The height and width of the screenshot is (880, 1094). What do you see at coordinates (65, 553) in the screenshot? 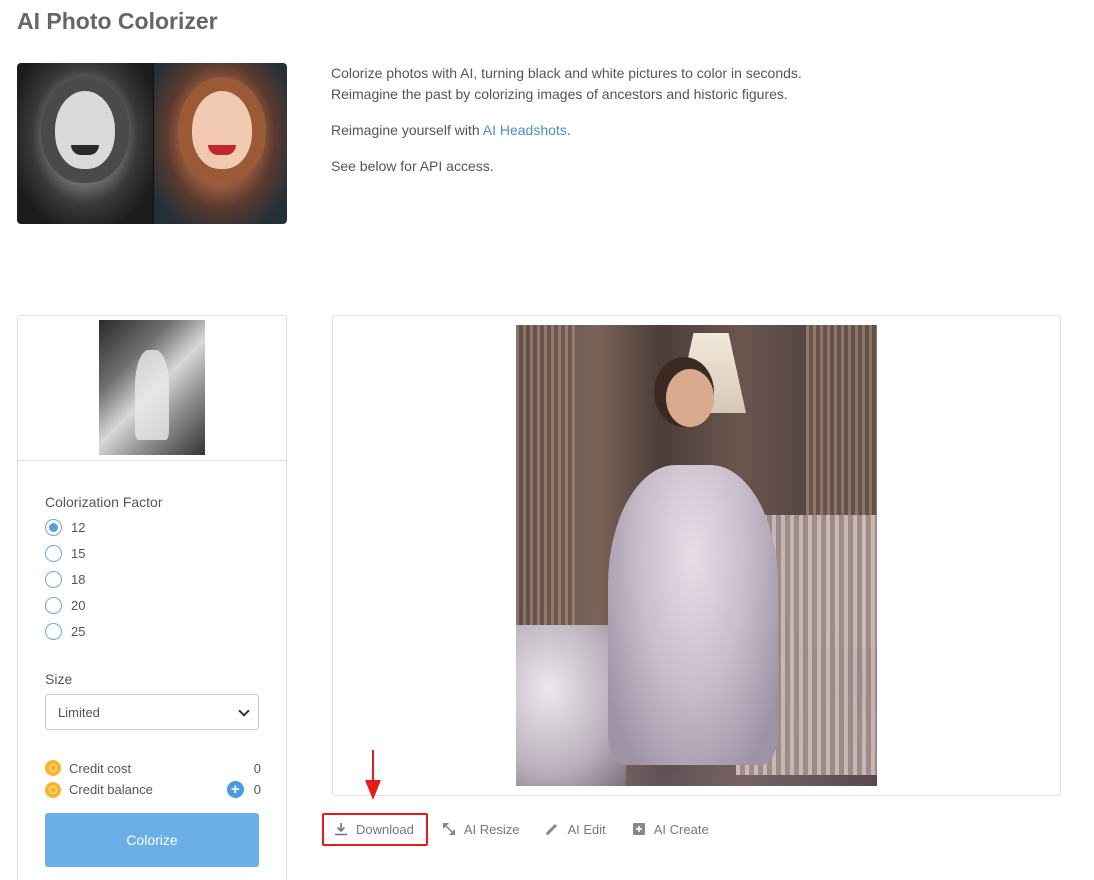
I see `factor-option-15: 15` at bounding box center [65, 553].